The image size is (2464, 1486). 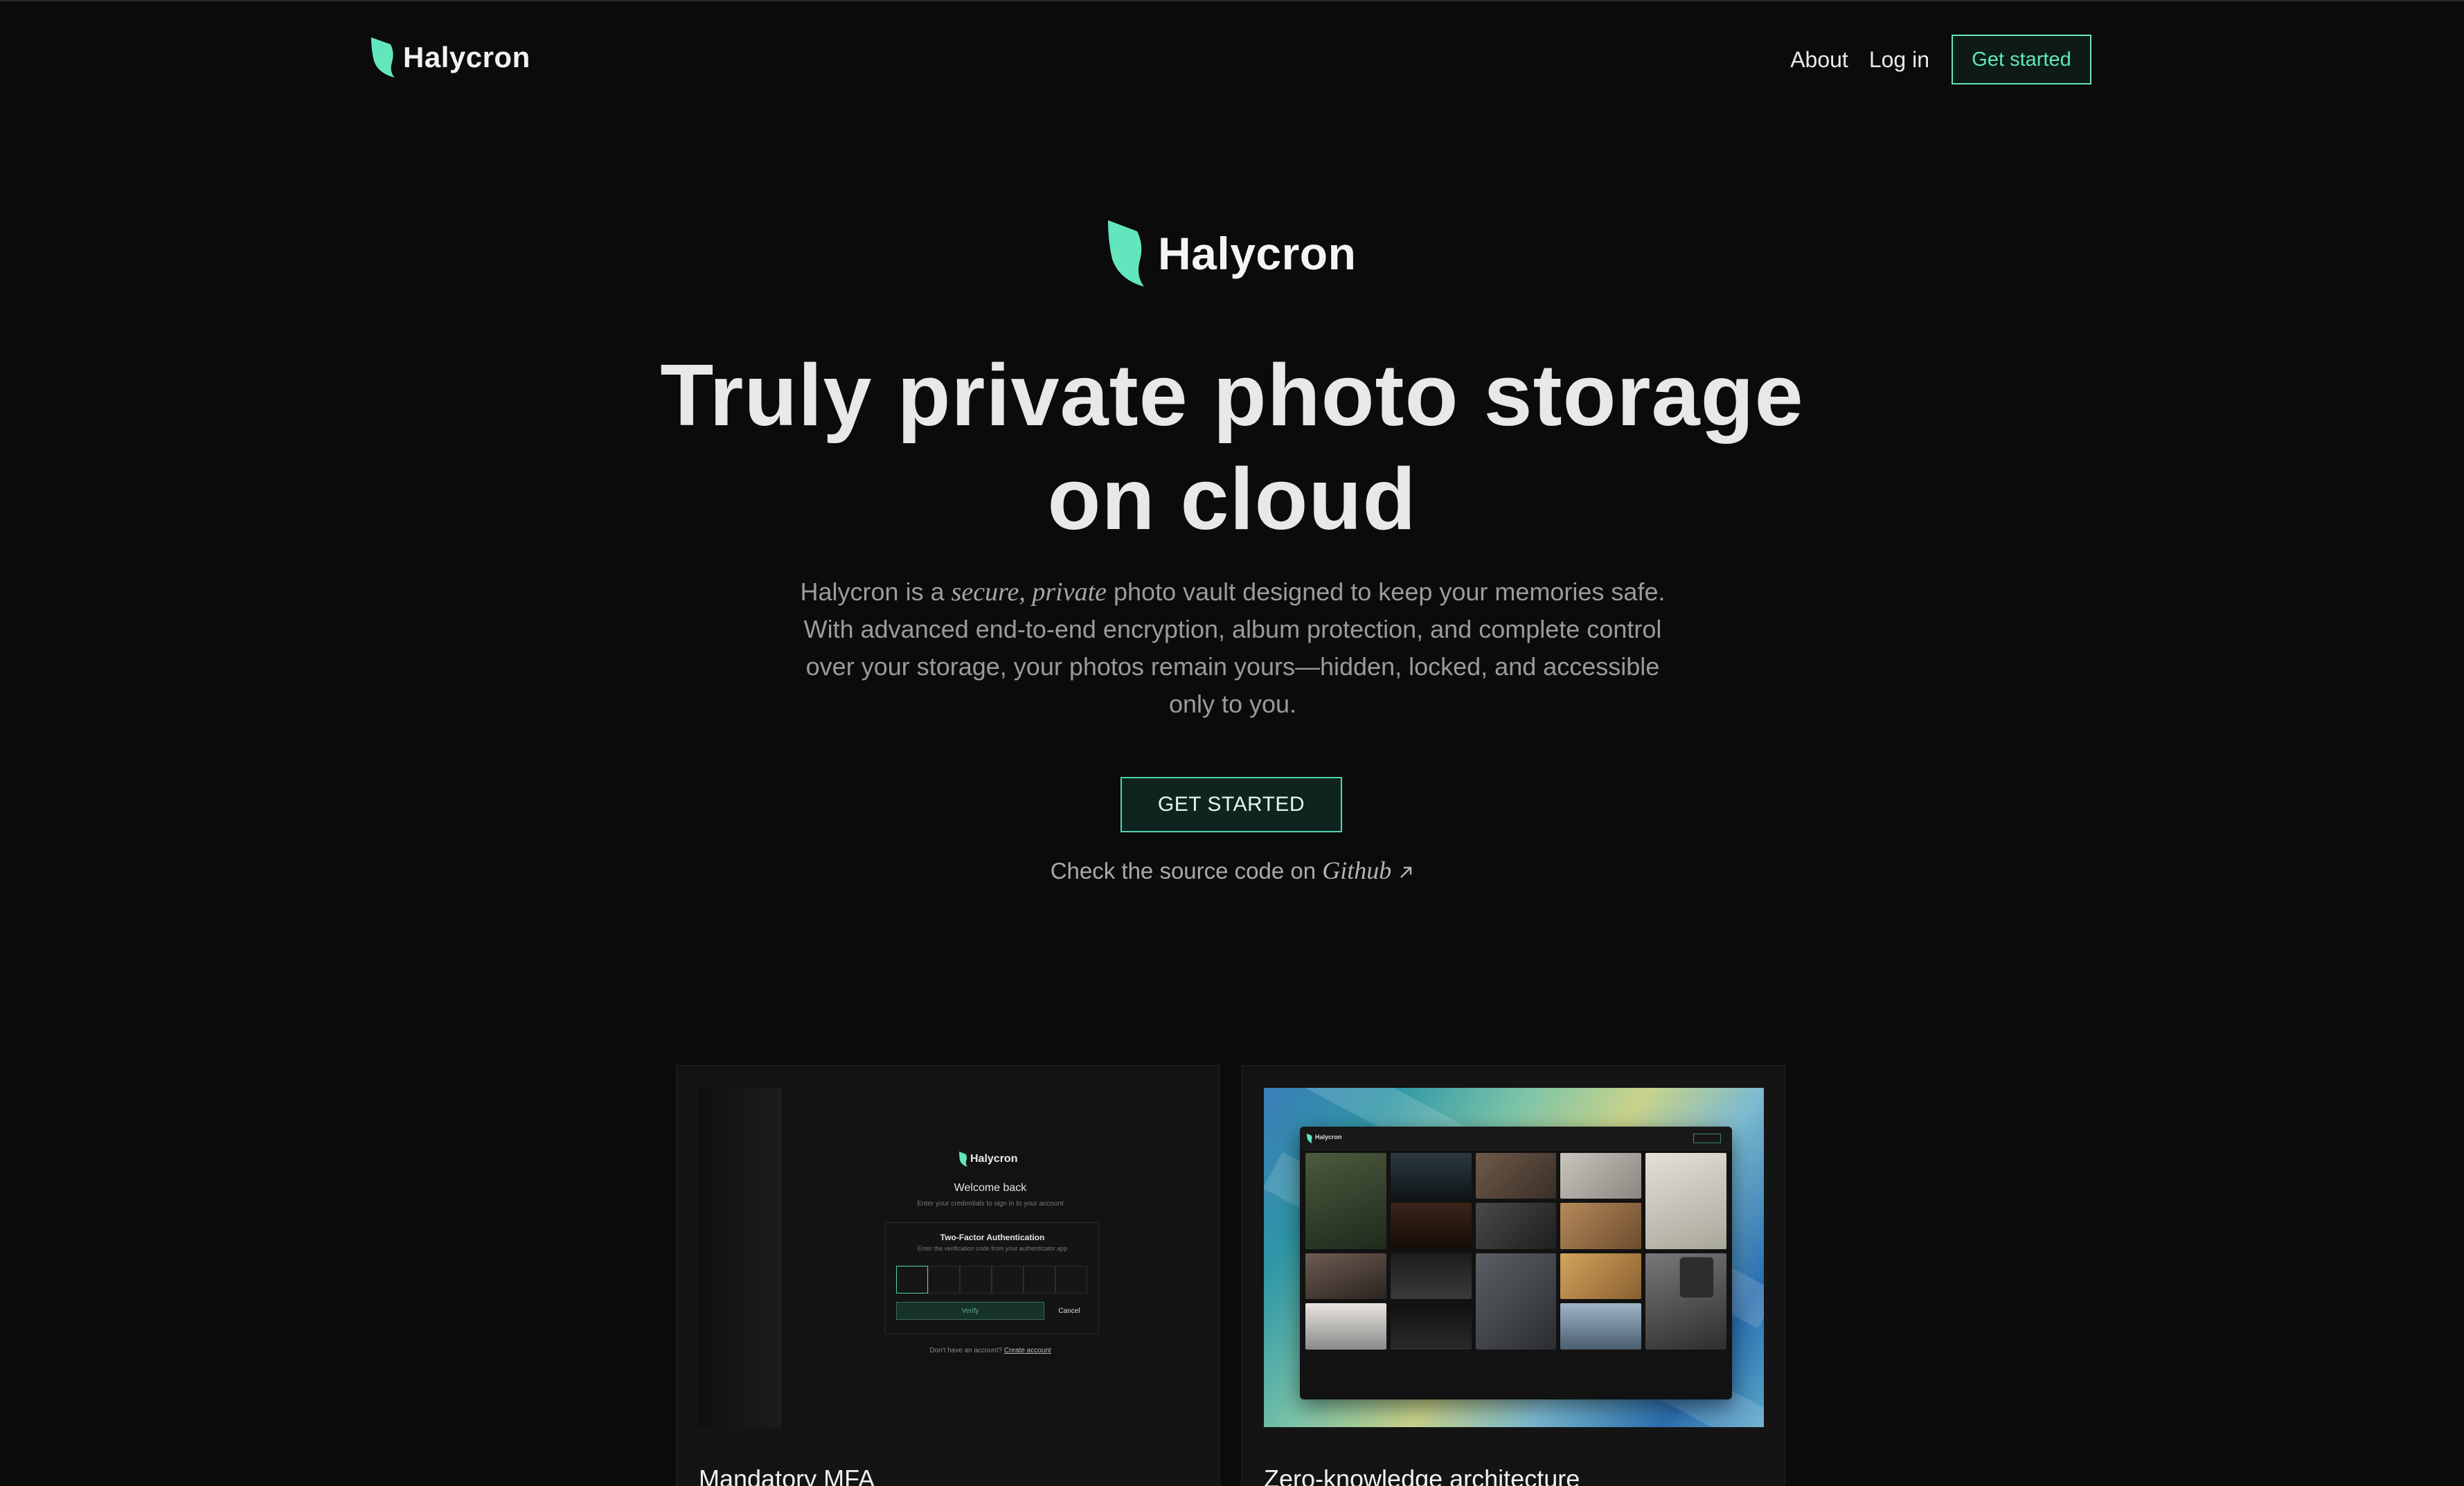 I want to click on feature-title-mfa: Mandatory MFA, so click(x=787, y=1475).